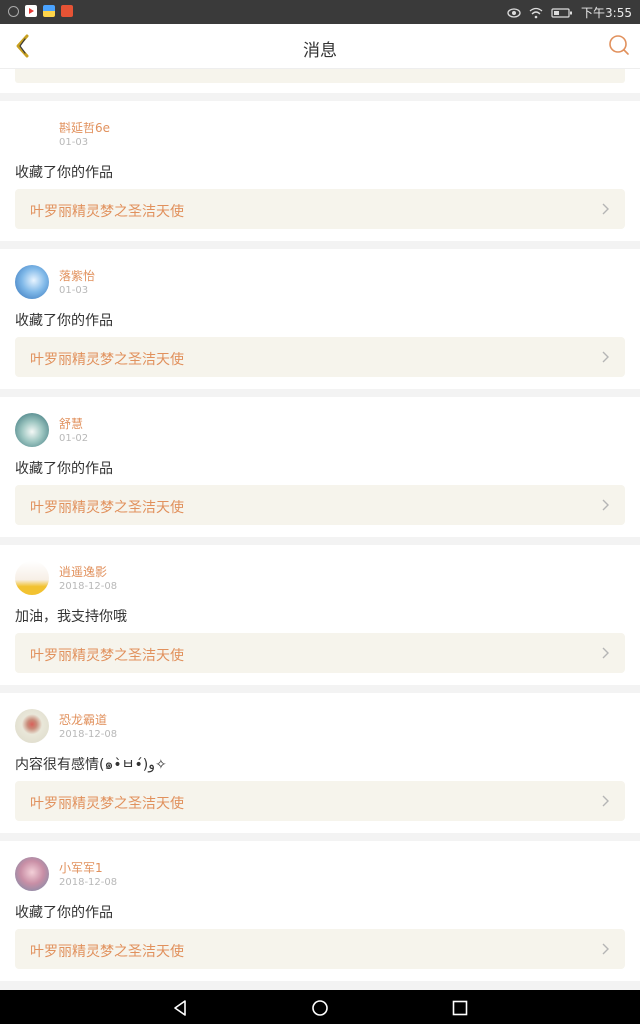  What do you see at coordinates (77, 275) in the screenshot?
I see `username: 落紫怡` at bounding box center [77, 275].